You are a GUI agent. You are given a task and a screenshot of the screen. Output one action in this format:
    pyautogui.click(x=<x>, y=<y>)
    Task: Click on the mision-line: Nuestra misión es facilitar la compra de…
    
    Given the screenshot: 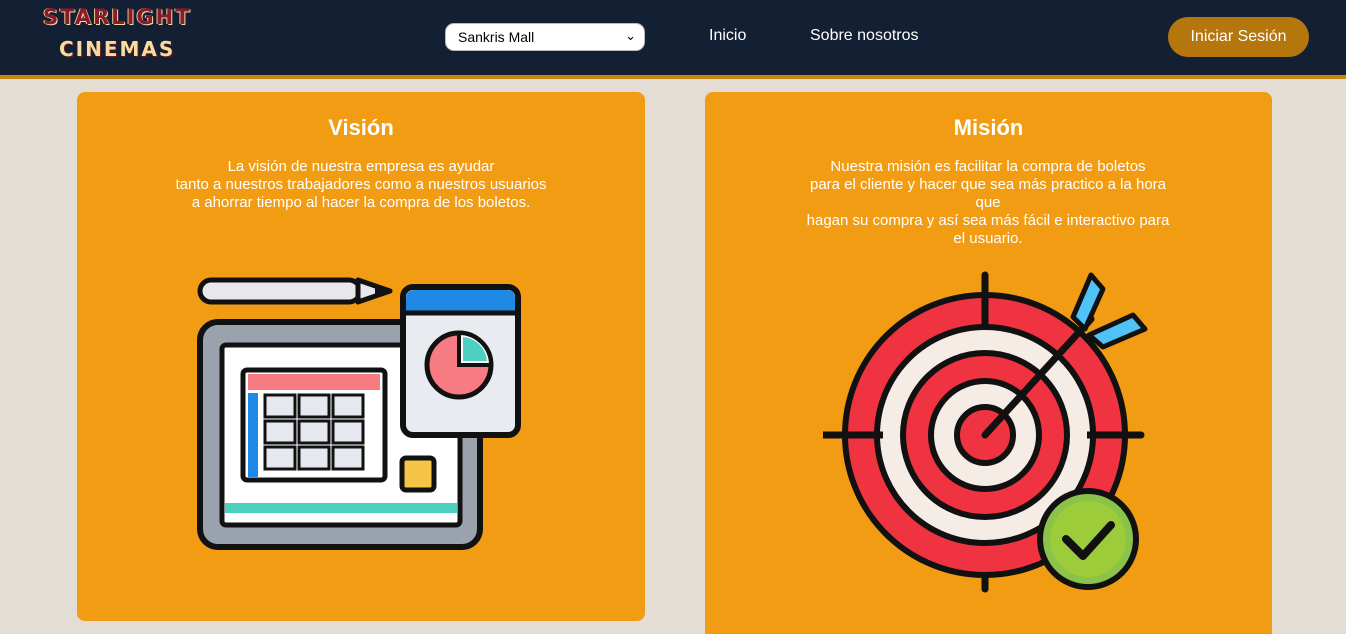 What is the action you would take?
    pyautogui.click(x=988, y=166)
    